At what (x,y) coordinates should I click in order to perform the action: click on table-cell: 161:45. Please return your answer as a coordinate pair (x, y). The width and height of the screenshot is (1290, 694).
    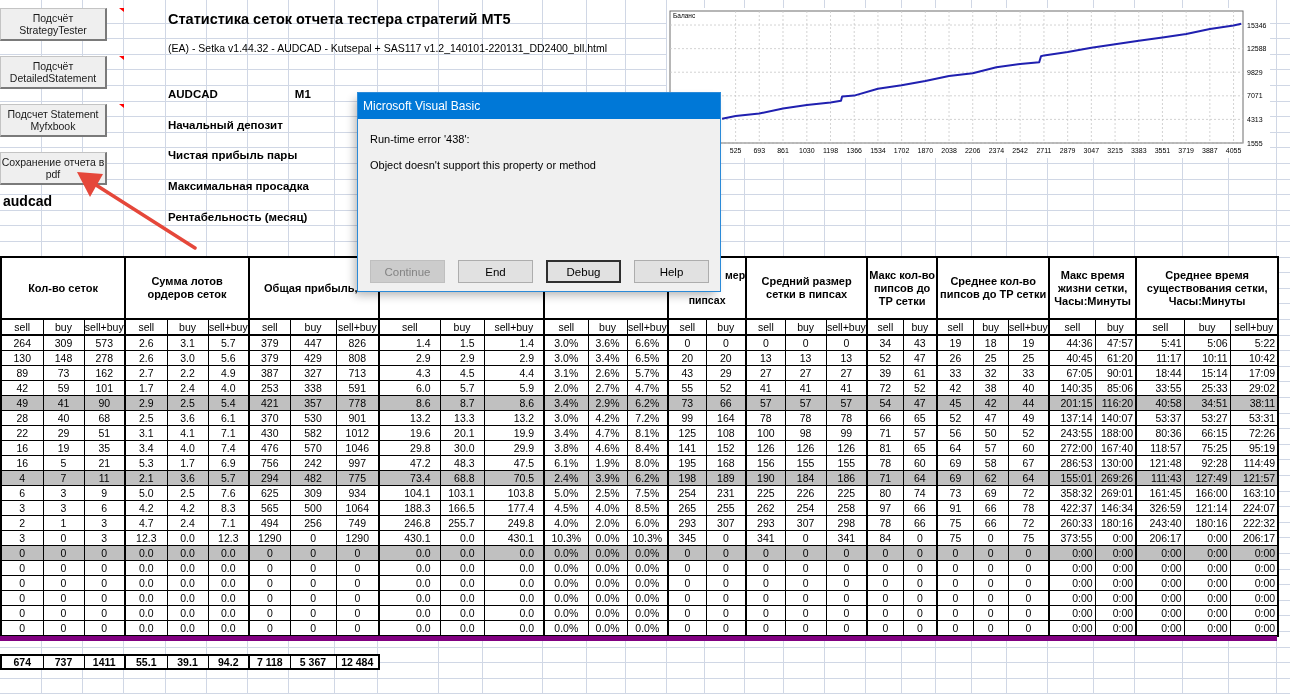
    Looking at the image, I should click on (1160, 493).